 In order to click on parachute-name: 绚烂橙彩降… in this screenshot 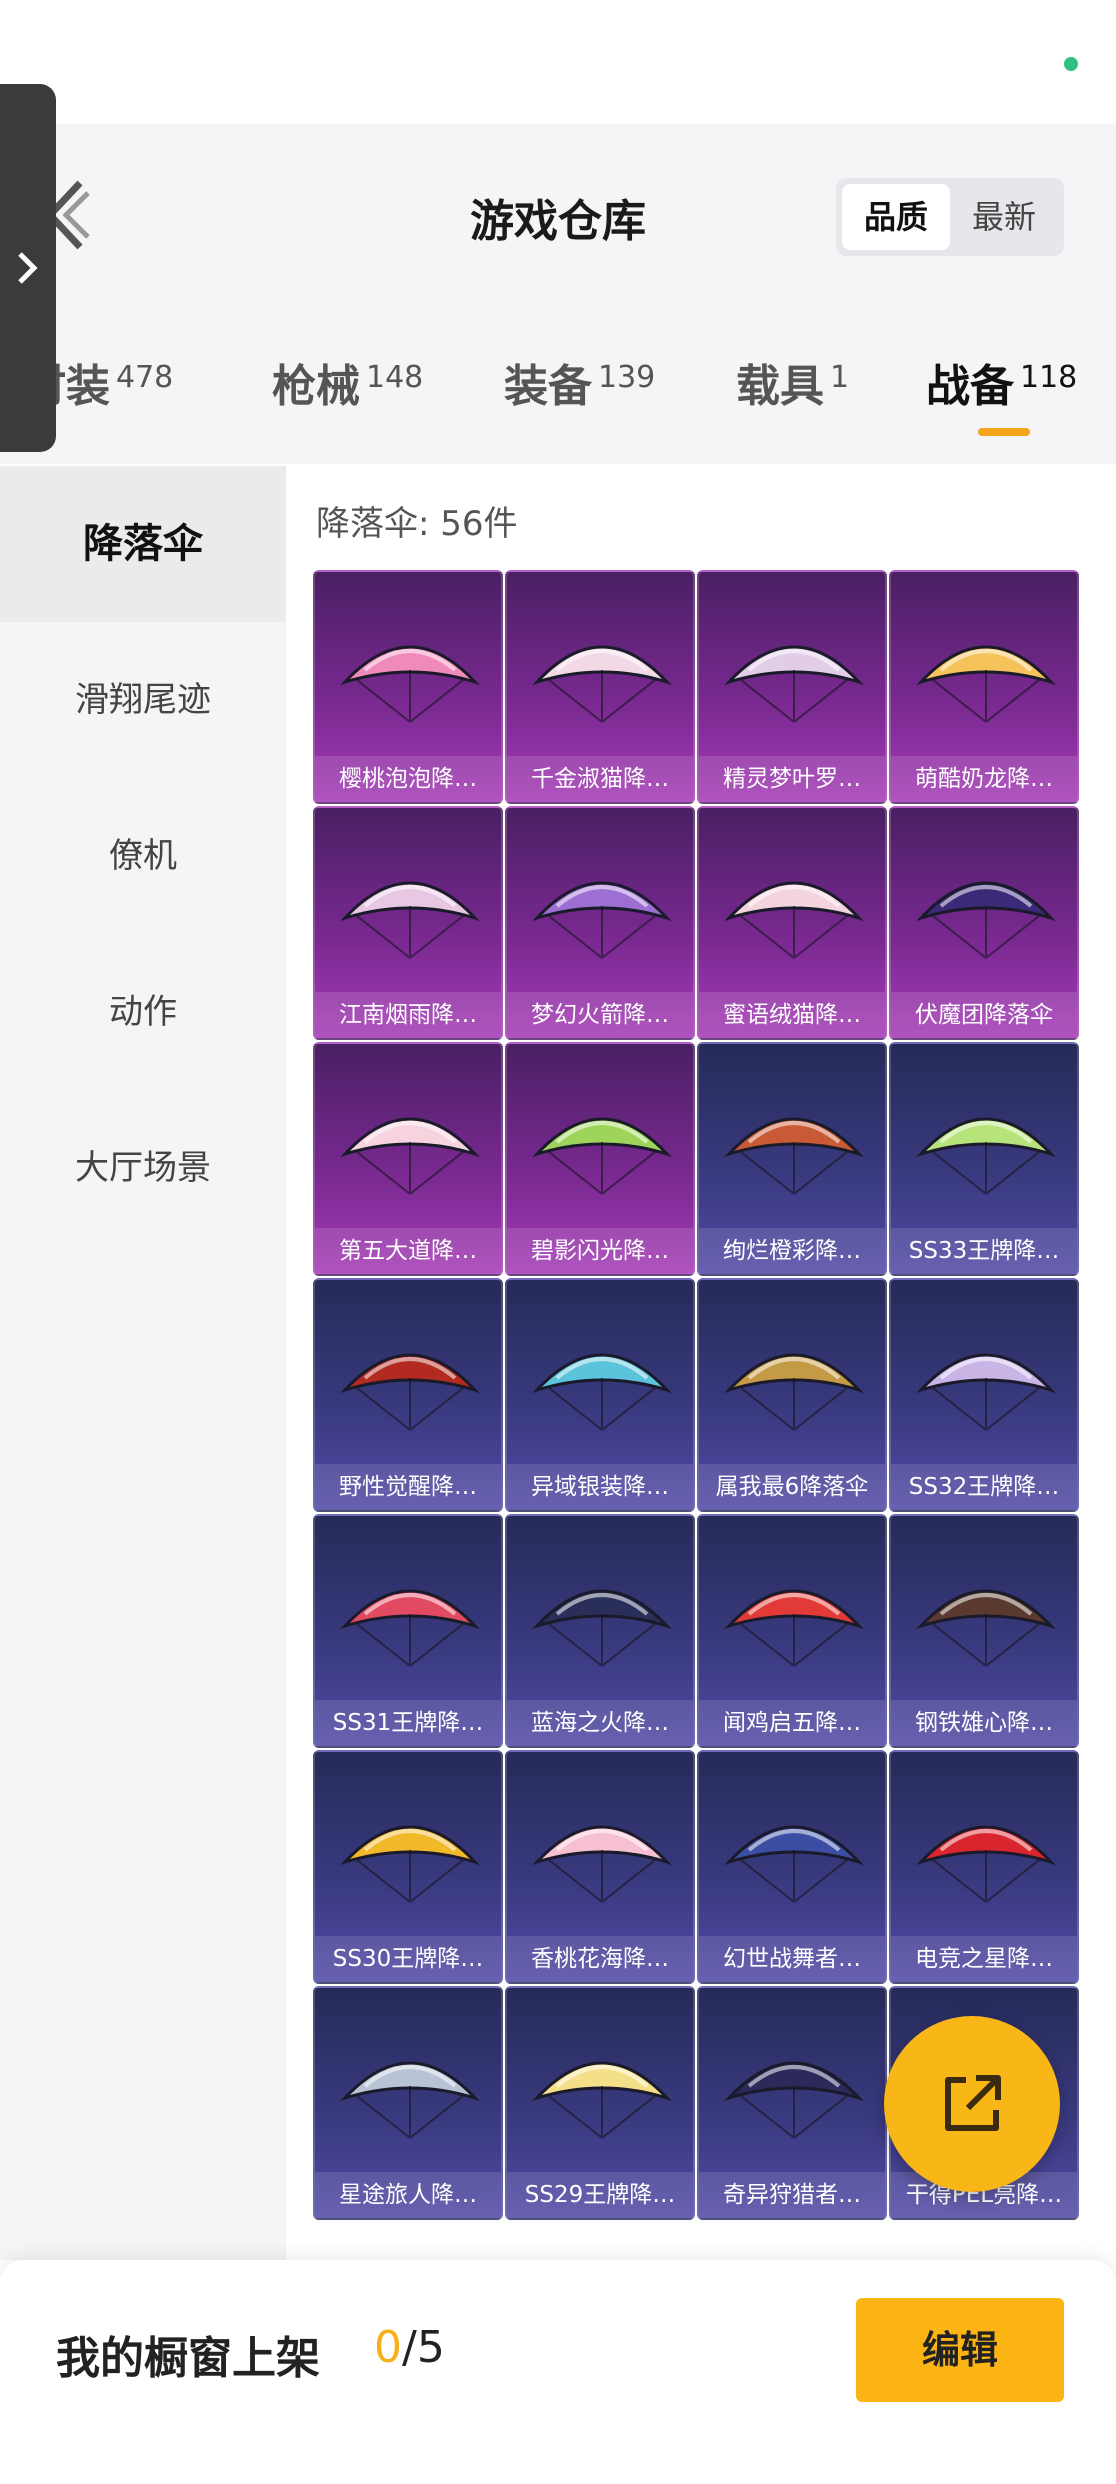, I will do `click(792, 1251)`.